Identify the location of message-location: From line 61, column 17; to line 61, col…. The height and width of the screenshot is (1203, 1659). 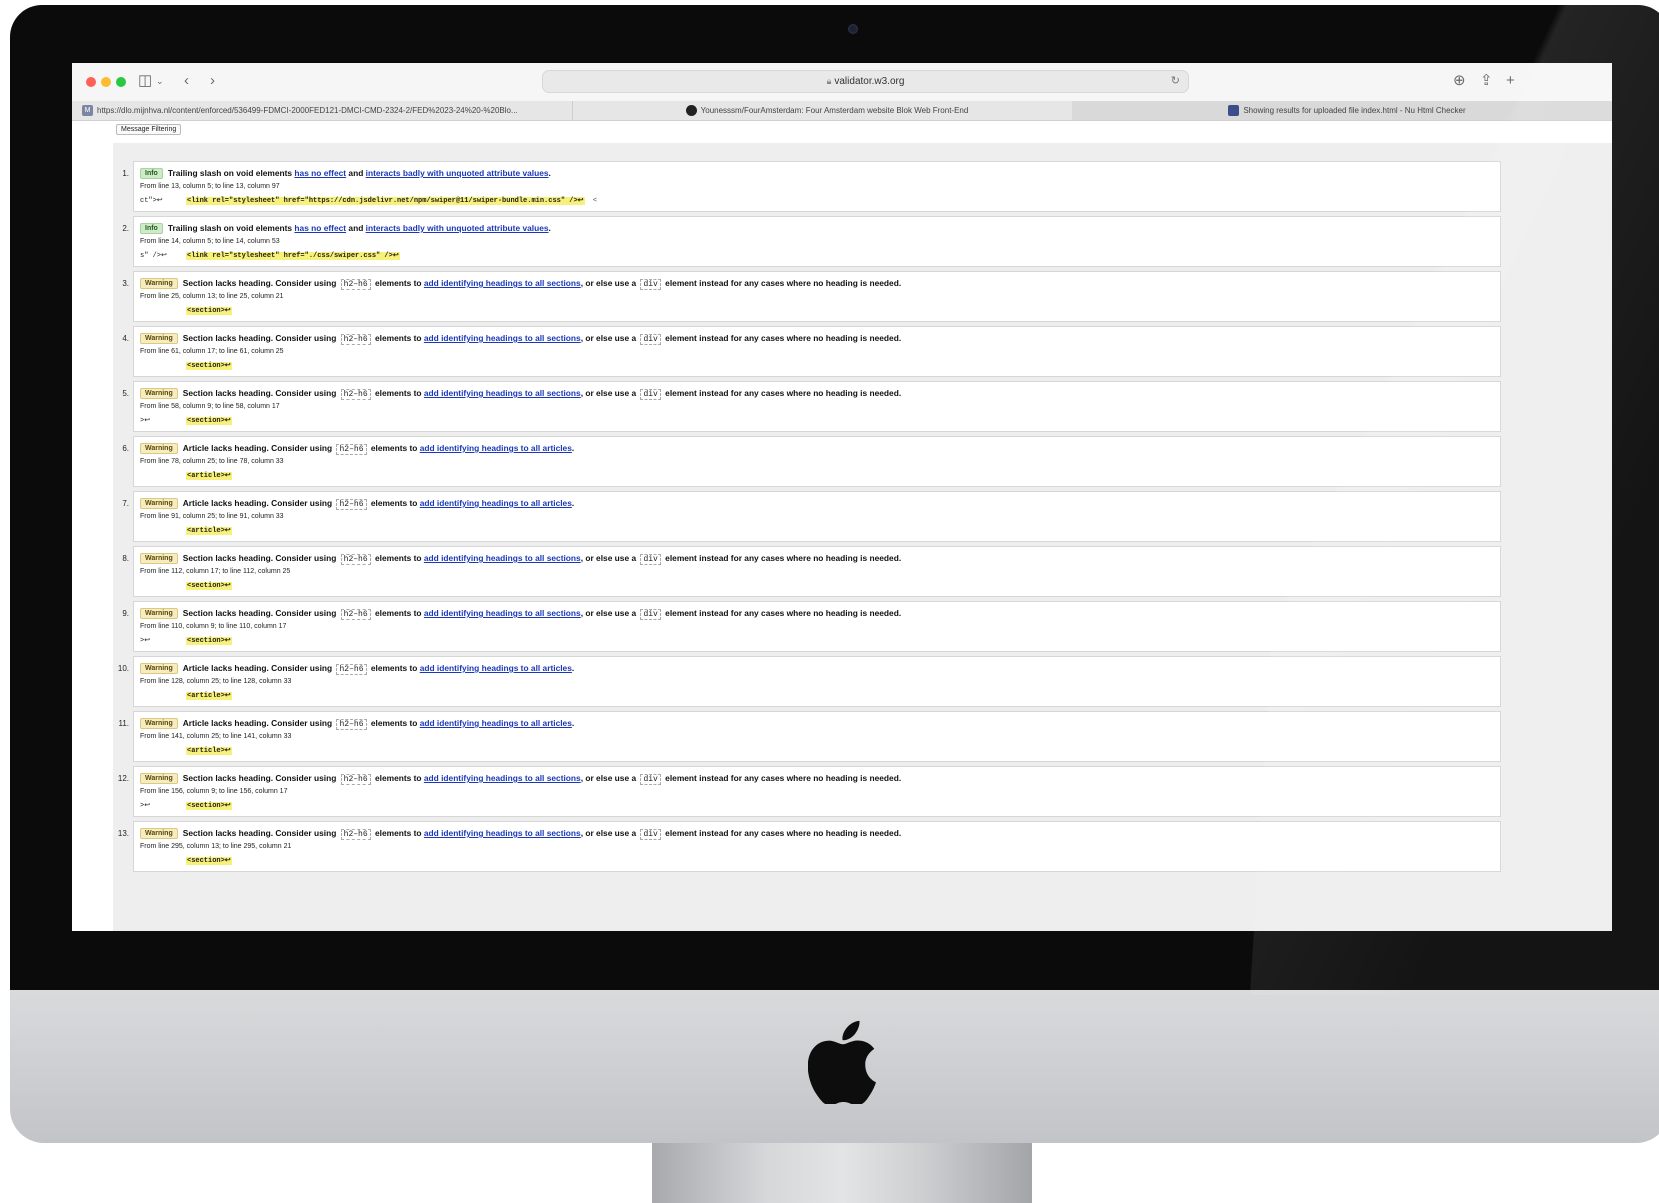
(212, 351).